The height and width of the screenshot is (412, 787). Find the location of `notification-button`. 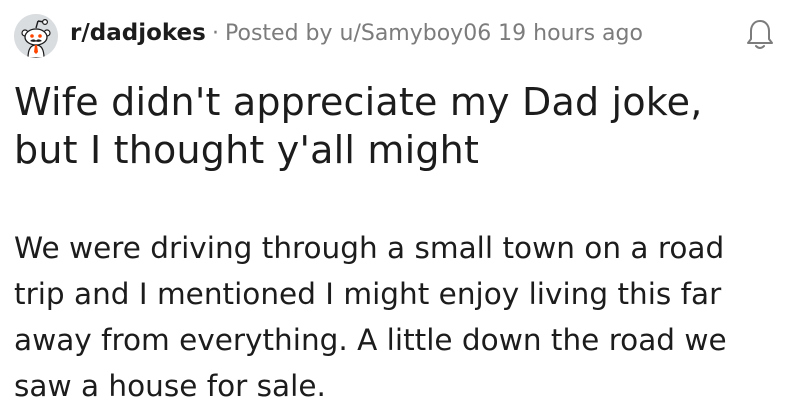

notification-button is located at coordinates (760, 35).